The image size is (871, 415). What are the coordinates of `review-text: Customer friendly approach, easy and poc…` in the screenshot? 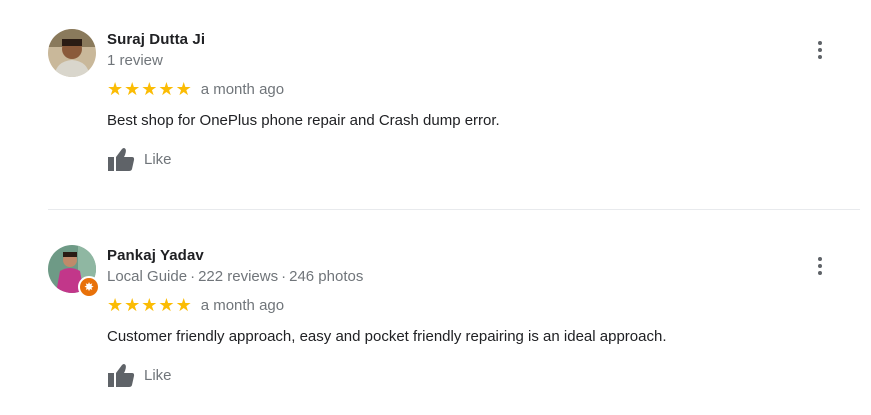 It's located at (387, 336).